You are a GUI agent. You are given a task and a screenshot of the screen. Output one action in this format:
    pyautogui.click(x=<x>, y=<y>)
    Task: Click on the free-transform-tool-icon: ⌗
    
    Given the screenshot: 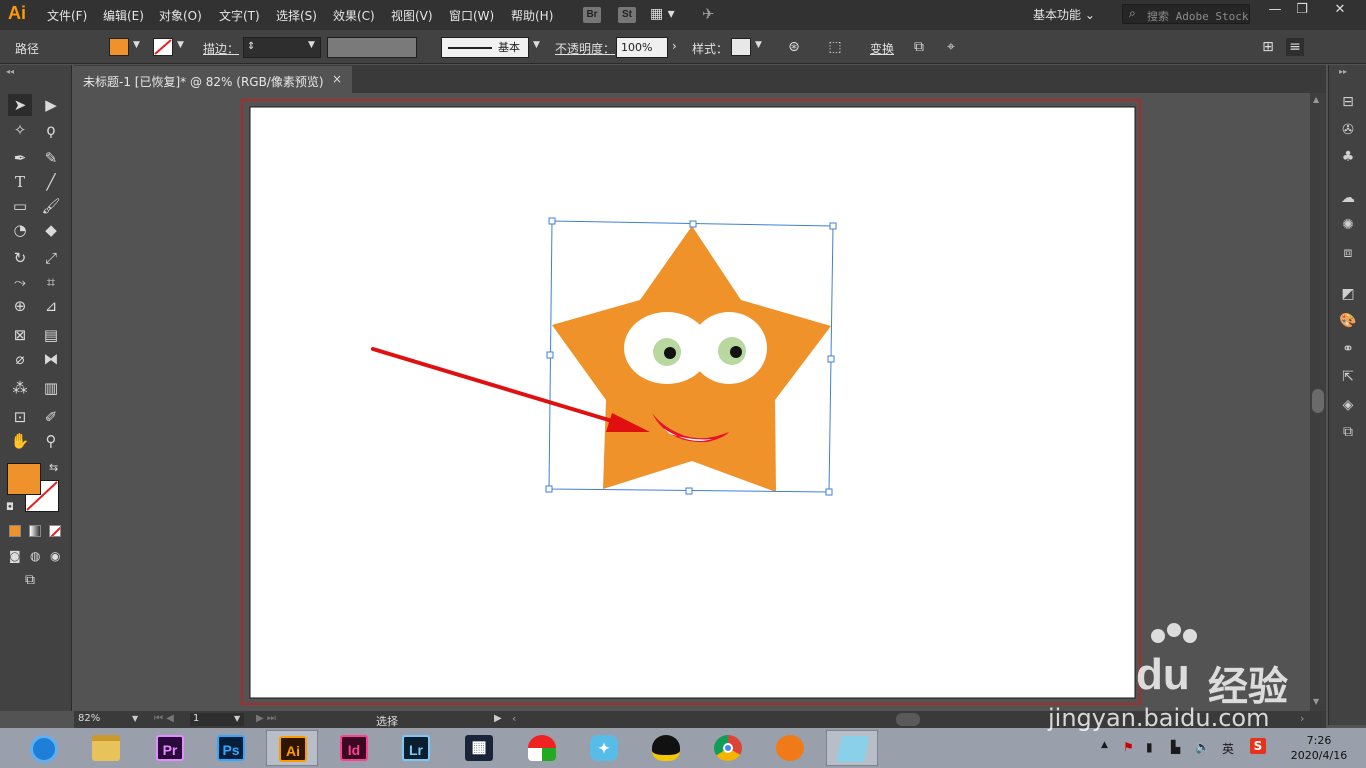 What is the action you would take?
    pyautogui.click(x=51, y=282)
    